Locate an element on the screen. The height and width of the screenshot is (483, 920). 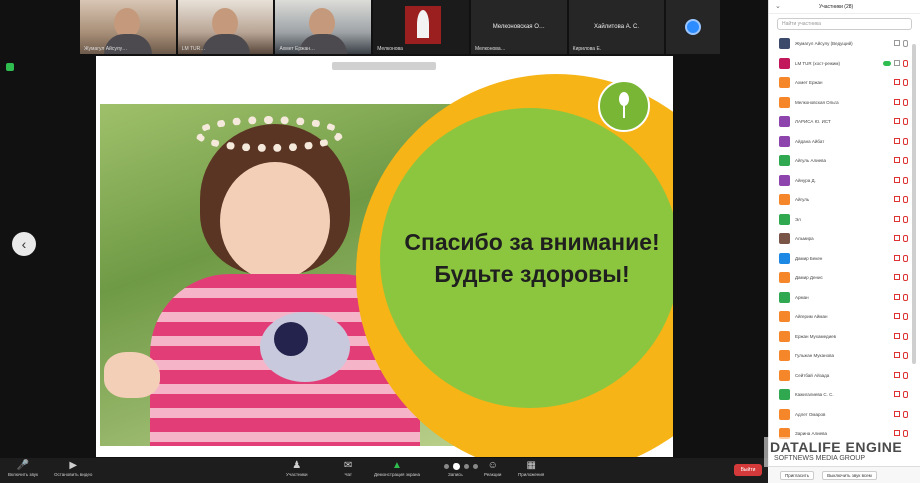
chevron-down-icon: ⌄ is located at coordinates (778, 6).